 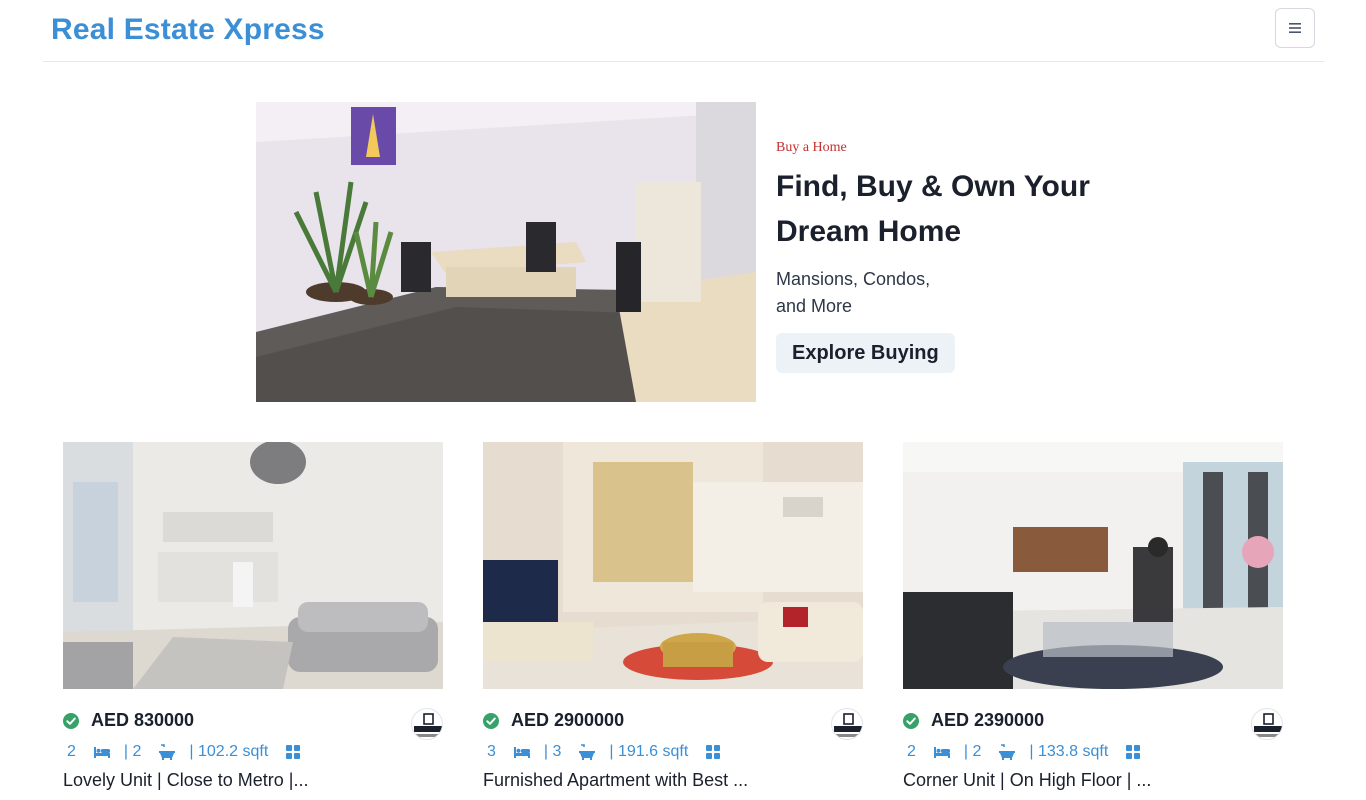 What do you see at coordinates (552, 751) in the screenshot?
I see `bathroom-count: | 3` at bounding box center [552, 751].